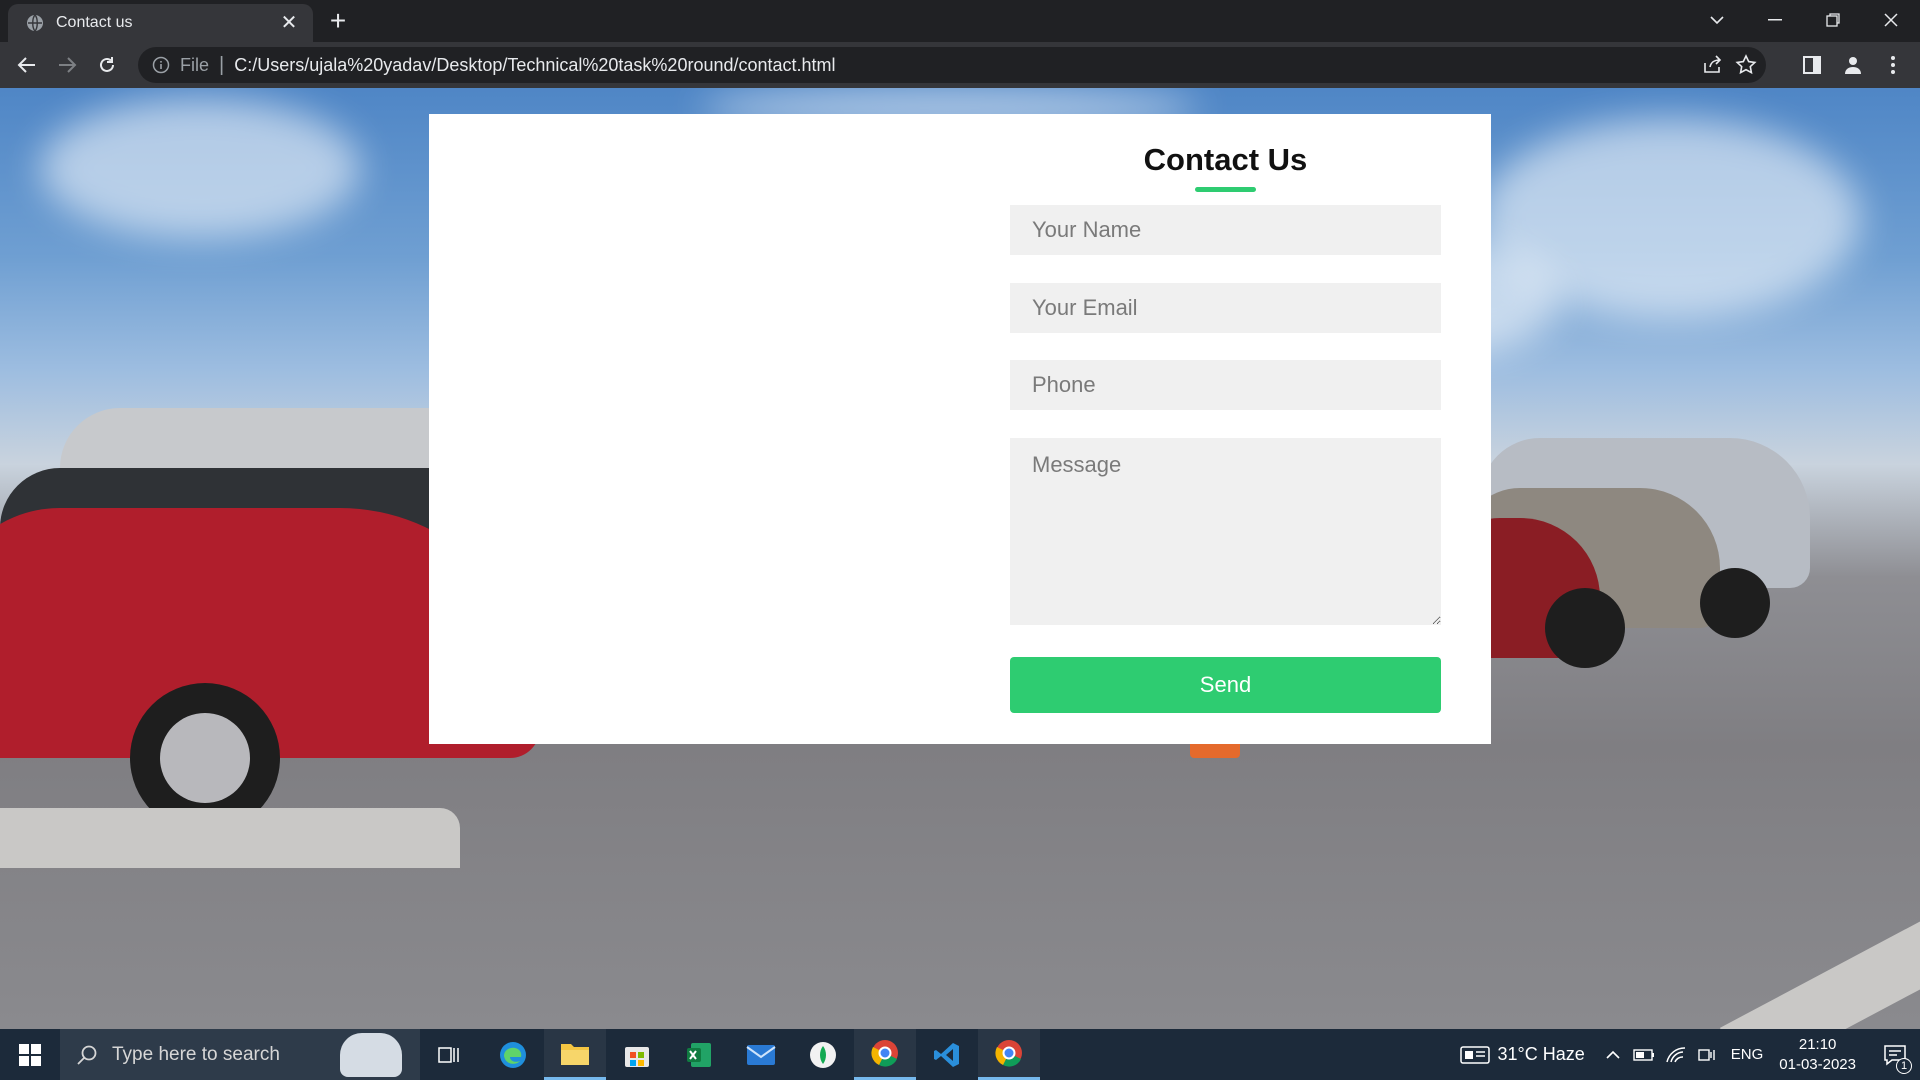  I want to click on taskbar-search: Type here to search, so click(240, 1054).